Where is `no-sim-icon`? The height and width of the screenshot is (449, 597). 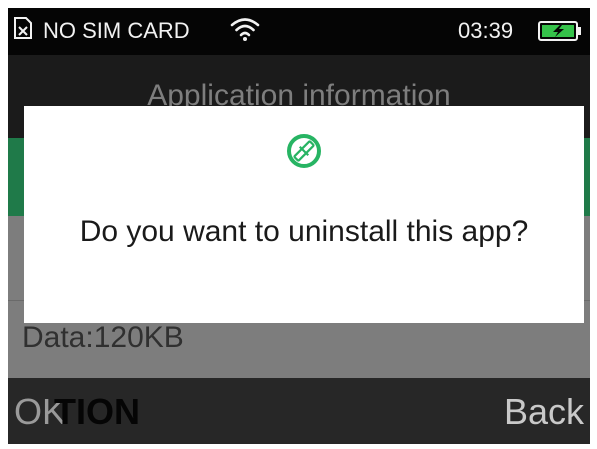 no-sim-icon is located at coordinates (23, 28).